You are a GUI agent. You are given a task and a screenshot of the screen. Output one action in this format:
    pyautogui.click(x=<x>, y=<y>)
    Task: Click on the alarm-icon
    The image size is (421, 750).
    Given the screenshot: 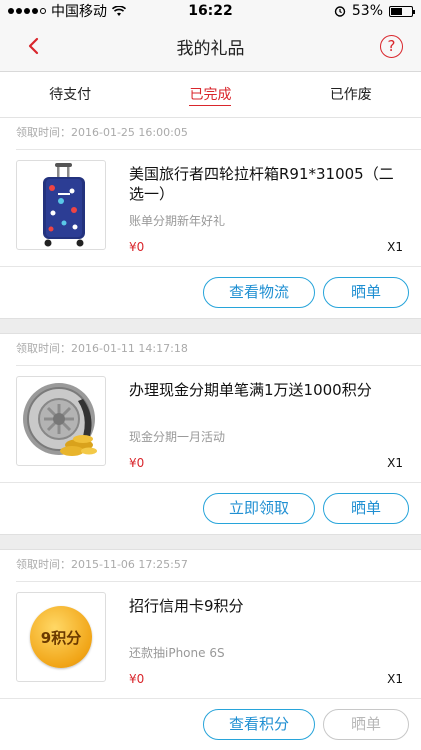 What is the action you would take?
    pyautogui.click(x=340, y=11)
    